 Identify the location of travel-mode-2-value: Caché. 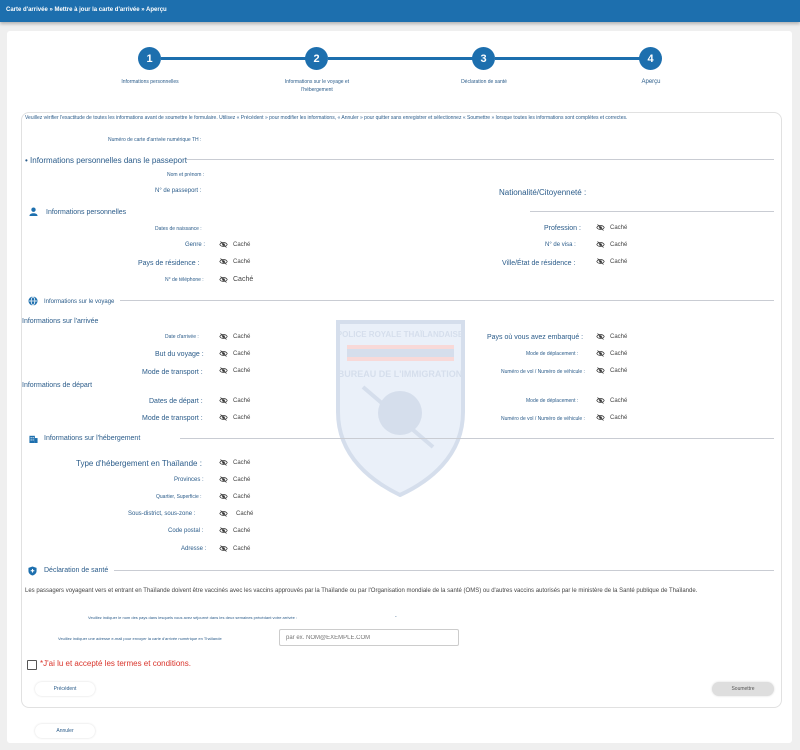
(611, 400).